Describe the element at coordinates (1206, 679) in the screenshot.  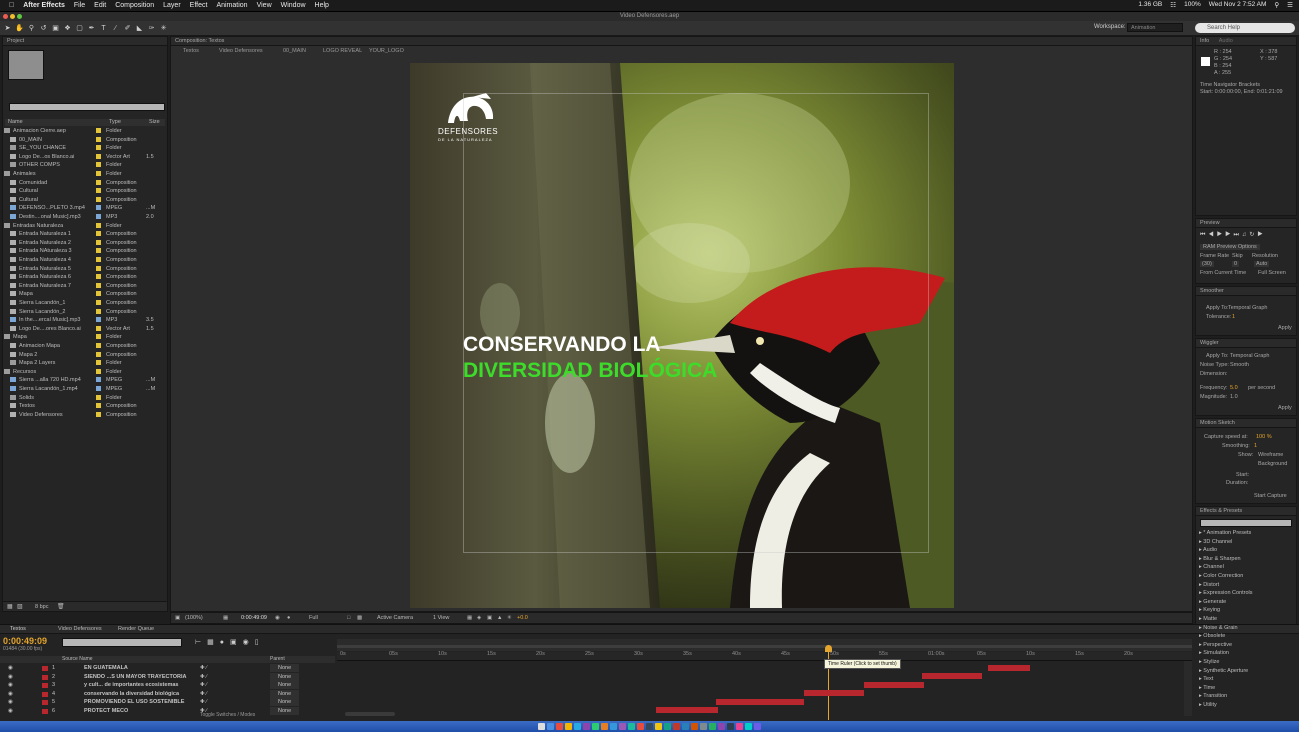
I see `effects-category: ▸ Text` at that location.